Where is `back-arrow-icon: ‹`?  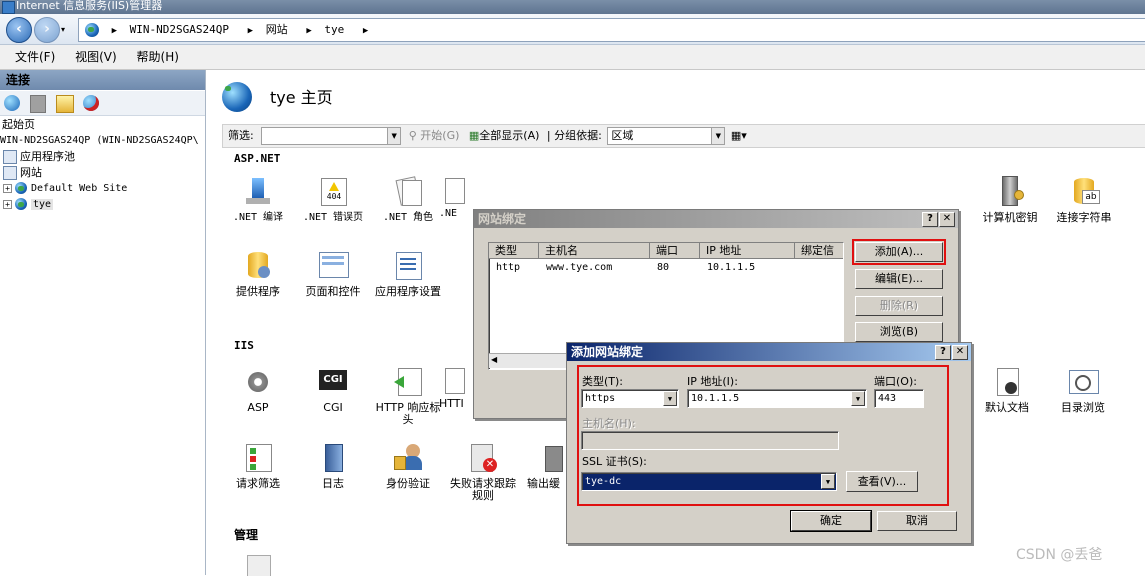
back-arrow-icon: ‹ is located at coordinates (19, 30).